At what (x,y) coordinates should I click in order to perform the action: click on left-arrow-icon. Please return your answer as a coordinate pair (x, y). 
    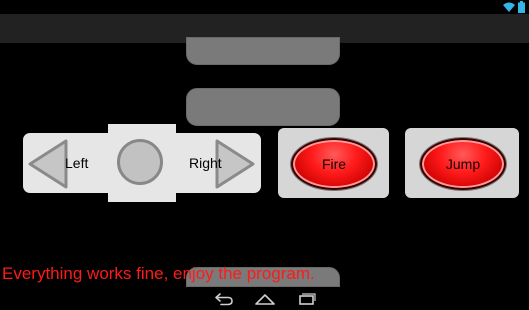
    Looking at the image, I should click on (48, 164).